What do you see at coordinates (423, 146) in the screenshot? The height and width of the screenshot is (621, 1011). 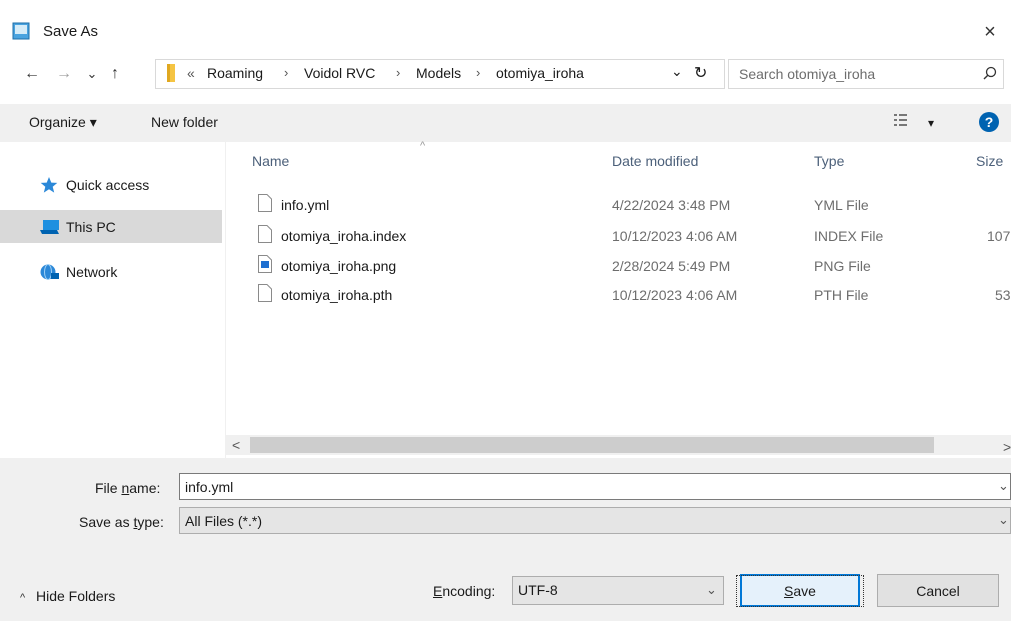 I see `sort-ascending-icon: ^` at bounding box center [423, 146].